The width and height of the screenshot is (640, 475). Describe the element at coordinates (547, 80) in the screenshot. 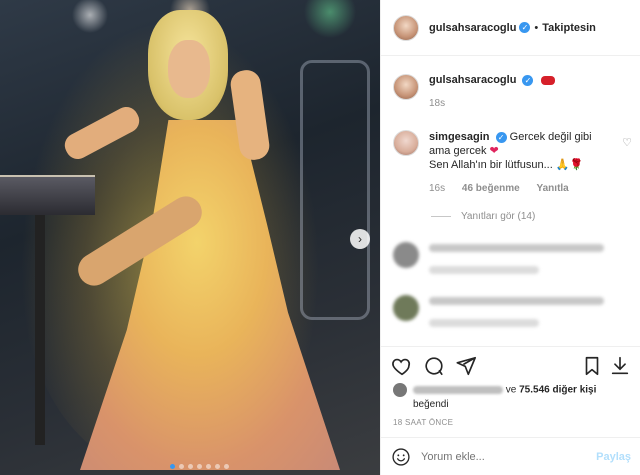

I see `lips-emoji-icon` at that location.